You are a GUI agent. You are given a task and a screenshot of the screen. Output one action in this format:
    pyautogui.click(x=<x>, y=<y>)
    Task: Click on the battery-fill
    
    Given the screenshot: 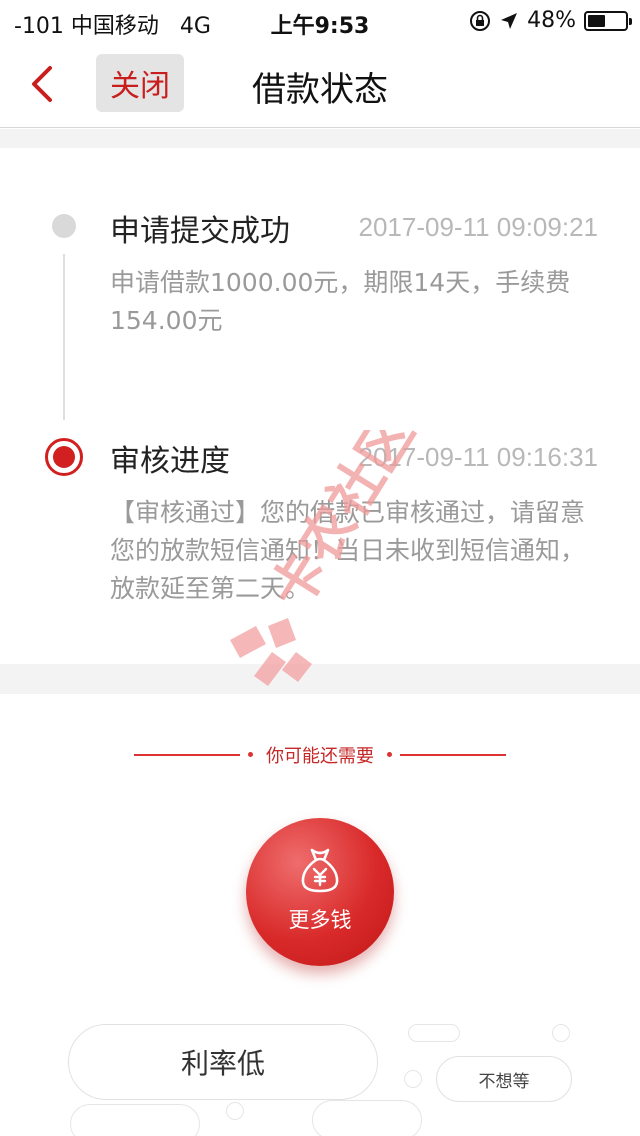 What is the action you would take?
    pyautogui.click(x=597, y=20)
    